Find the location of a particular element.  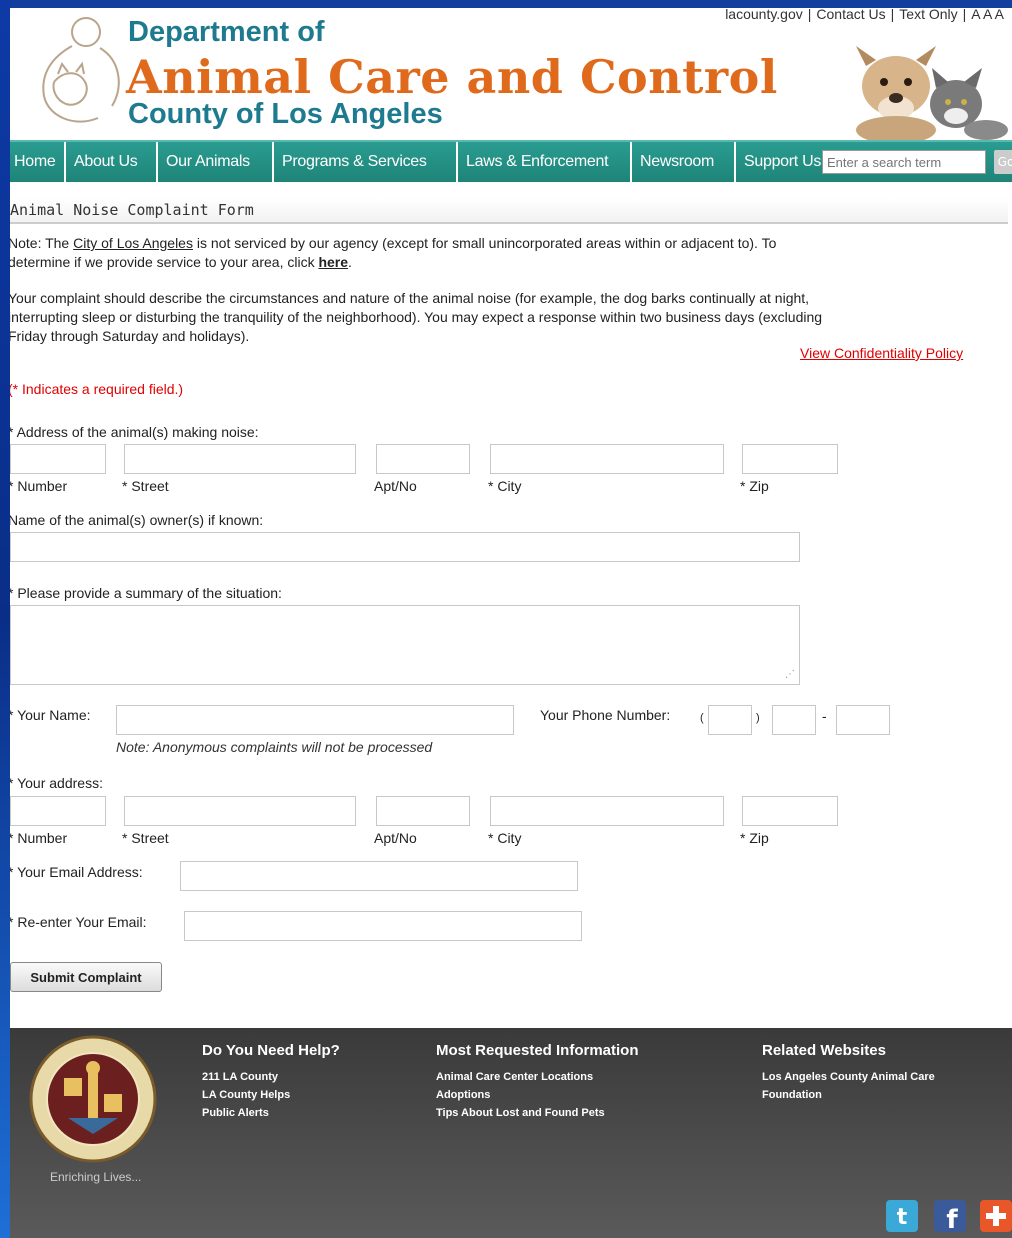

svg-text: t is located at coordinates (902, 1217).